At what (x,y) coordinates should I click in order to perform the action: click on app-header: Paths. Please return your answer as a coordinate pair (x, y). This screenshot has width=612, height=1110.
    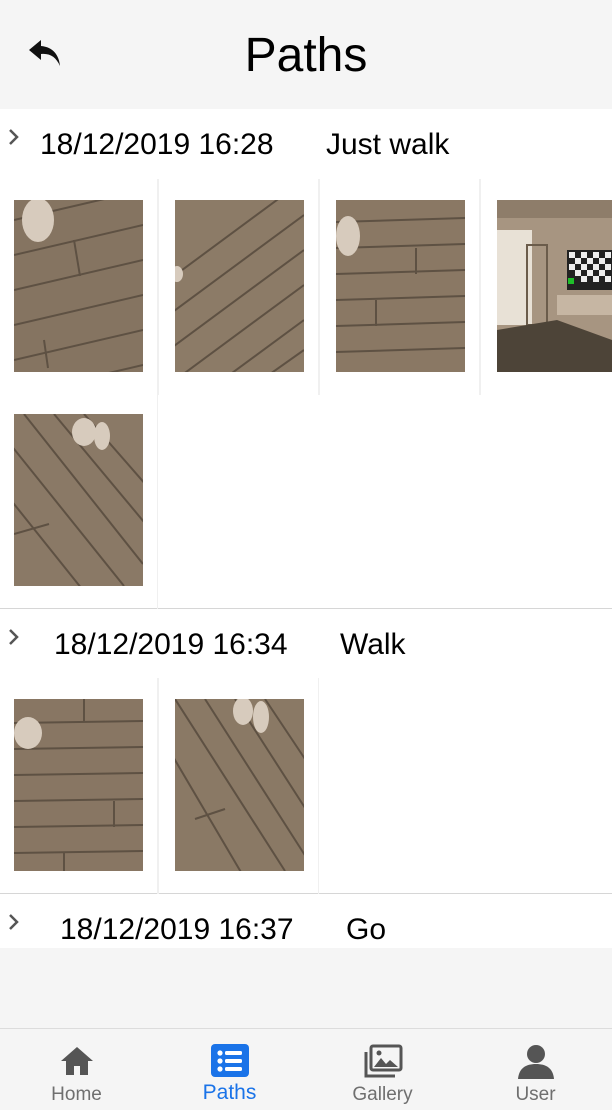
    Looking at the image, I should click on (306, 54).